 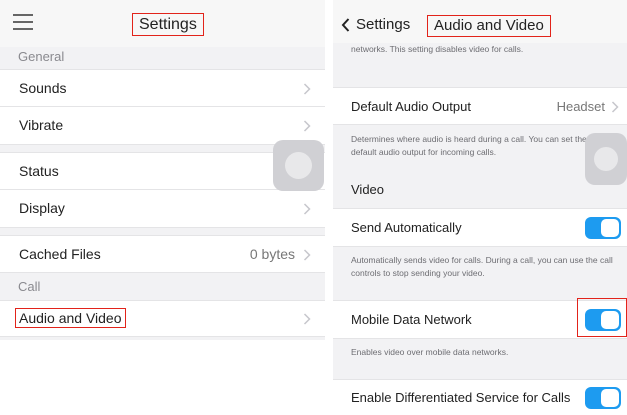 What do you see at coordinates (461, 397) in the screenshot?
I see `row-label: Enable Differentiated Service for Calls` at bounding box center [461, 397].